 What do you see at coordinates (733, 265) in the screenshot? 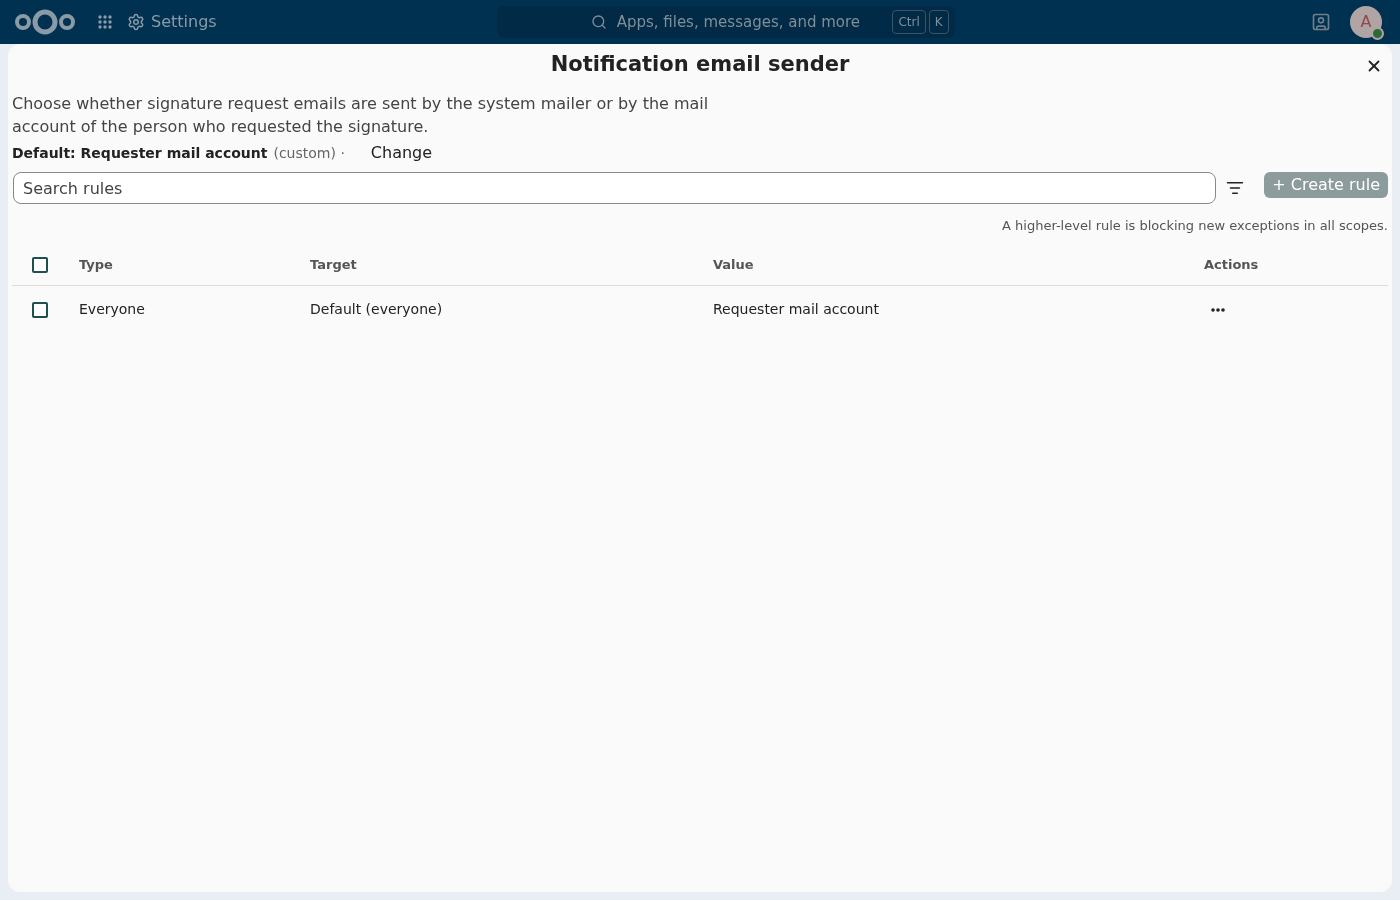
I see `column-header: Value` at bounding box center [733, 265].